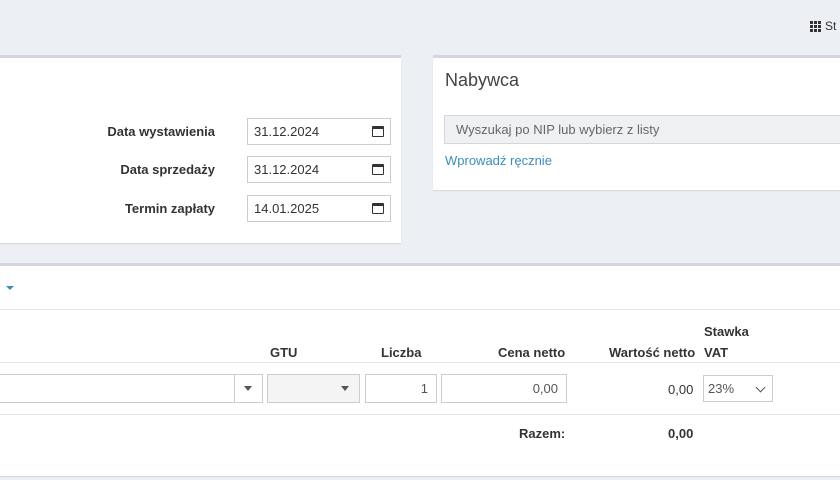 This screenshot has width=840, height=480. What do you see at coordinates (831, 26) in the screenshot?
I see `settings-label: St` at bounding box center [831, 26].